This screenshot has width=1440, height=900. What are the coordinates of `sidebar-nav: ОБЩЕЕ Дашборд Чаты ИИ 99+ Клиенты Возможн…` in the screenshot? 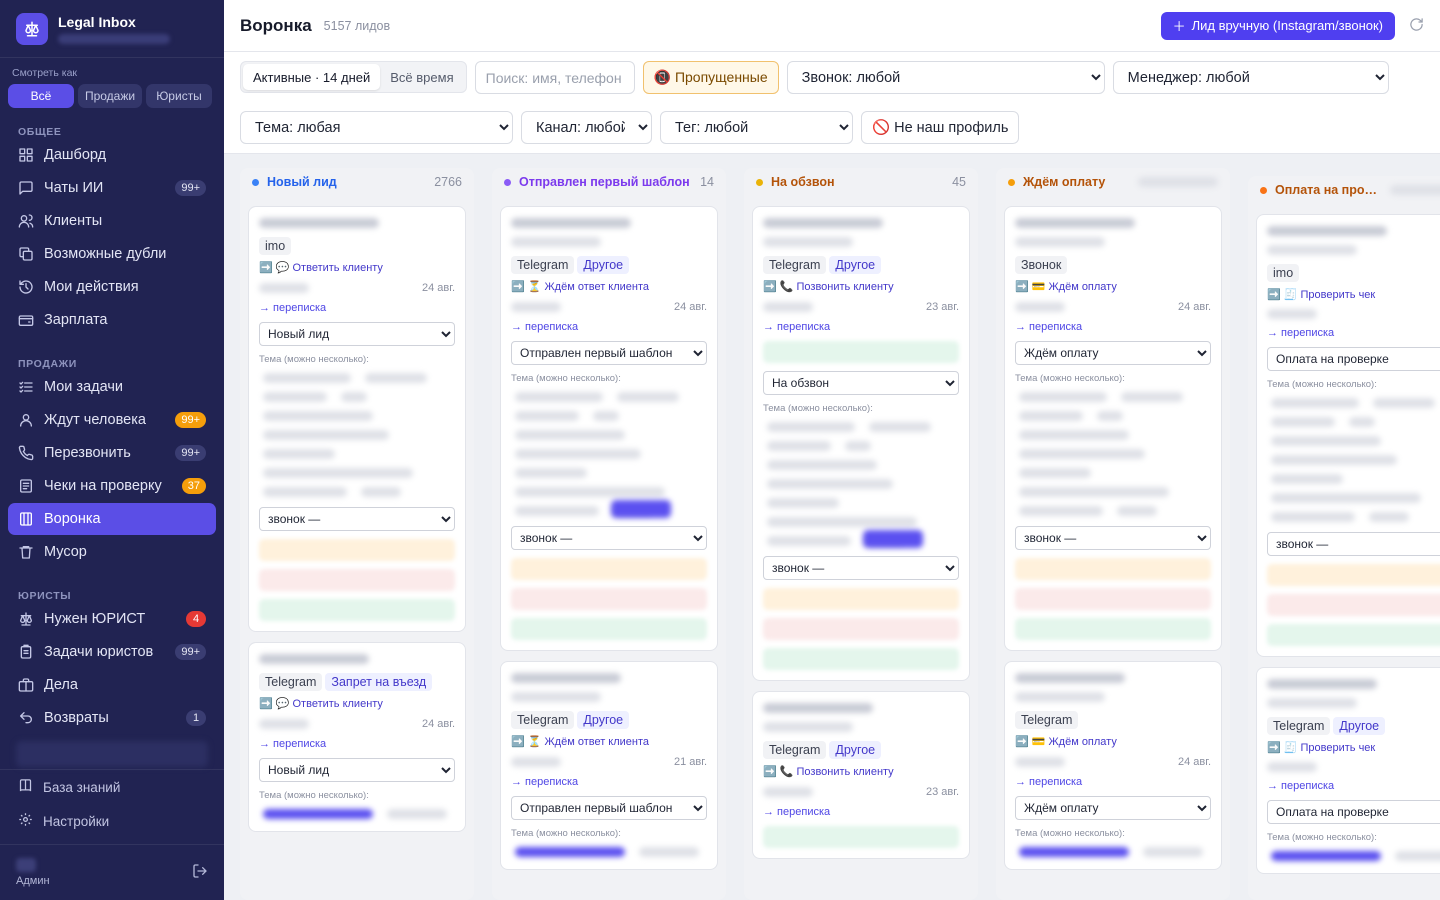 It's located at (112, 421).